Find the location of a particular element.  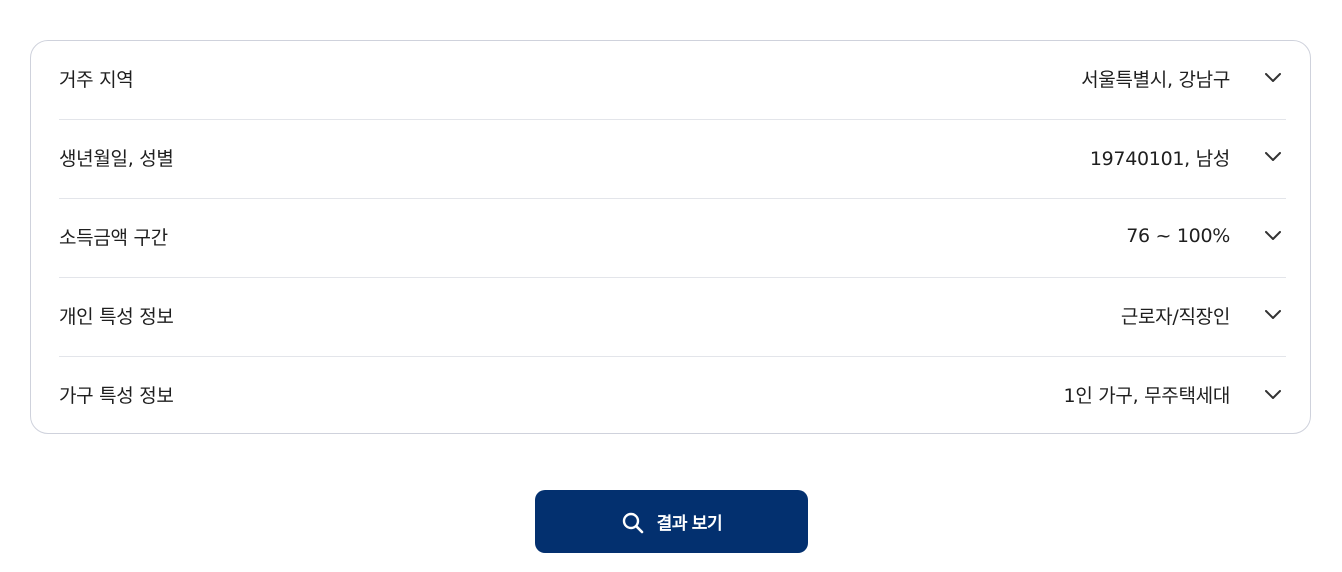

filter-row-label: 소득금액 구간 is located at coordinates (113, 237).